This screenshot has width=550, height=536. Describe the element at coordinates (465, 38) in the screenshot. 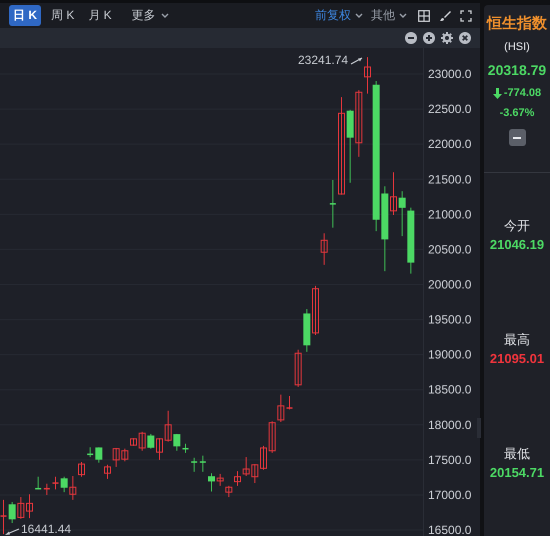

I see `close-icon` at that location.